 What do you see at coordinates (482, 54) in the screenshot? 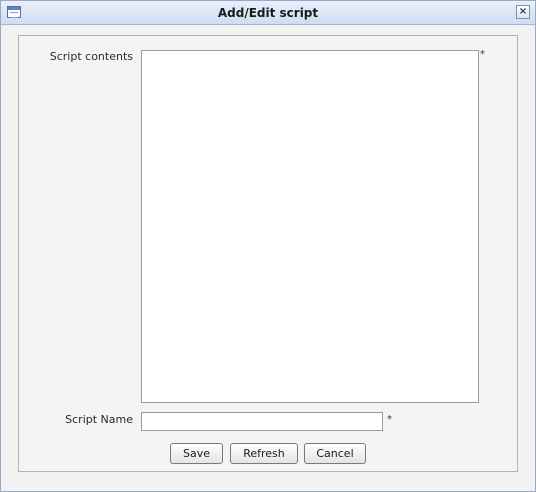
I see `required-marker-contents: *` at bounding box center [482, 54].